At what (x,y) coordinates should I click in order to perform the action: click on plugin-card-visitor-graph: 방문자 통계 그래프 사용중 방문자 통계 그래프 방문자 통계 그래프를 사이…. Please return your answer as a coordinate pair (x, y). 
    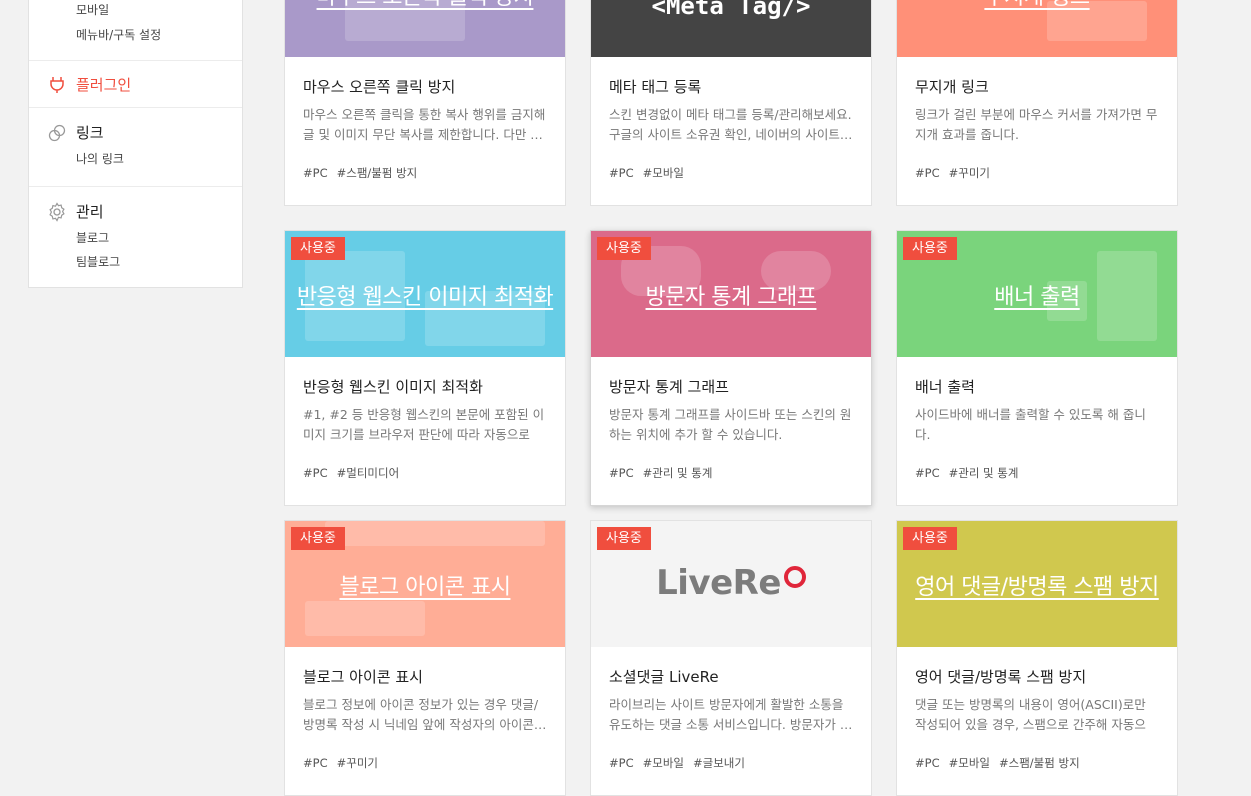
    Looking at the image, I should click on (731, 368).